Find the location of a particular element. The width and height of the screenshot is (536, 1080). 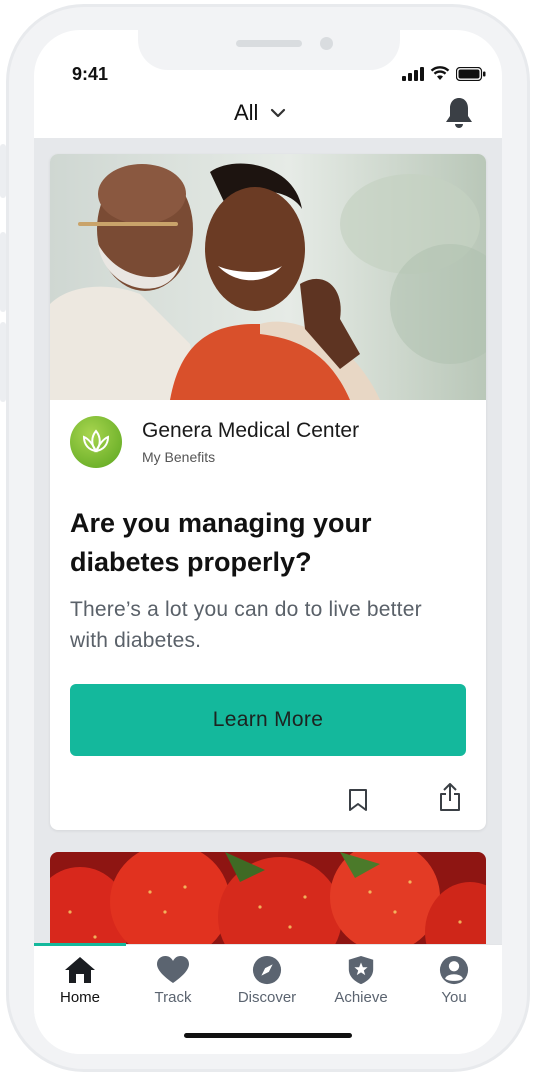

tab-discover: Discover is located at coordinates (267, 980).